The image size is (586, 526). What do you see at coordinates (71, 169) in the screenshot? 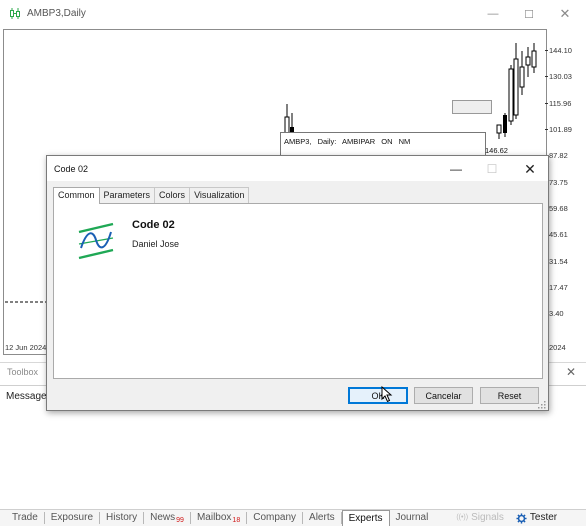
I see `dialog-title: Code 02` at bounding box center [71, 169].